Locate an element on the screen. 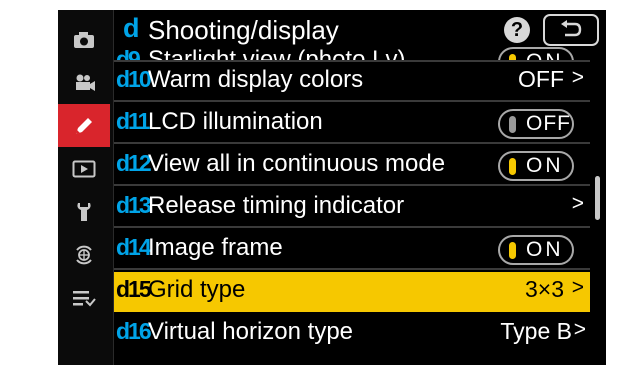 The height and width of the screenshot is (367, 643). row-label: Warm display colors is located at coordinates (256, 79).